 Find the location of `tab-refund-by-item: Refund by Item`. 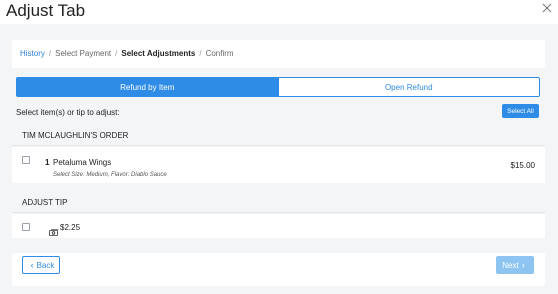

tab-refund-by-item: Refund by Item is located at coordinates (147, 87).